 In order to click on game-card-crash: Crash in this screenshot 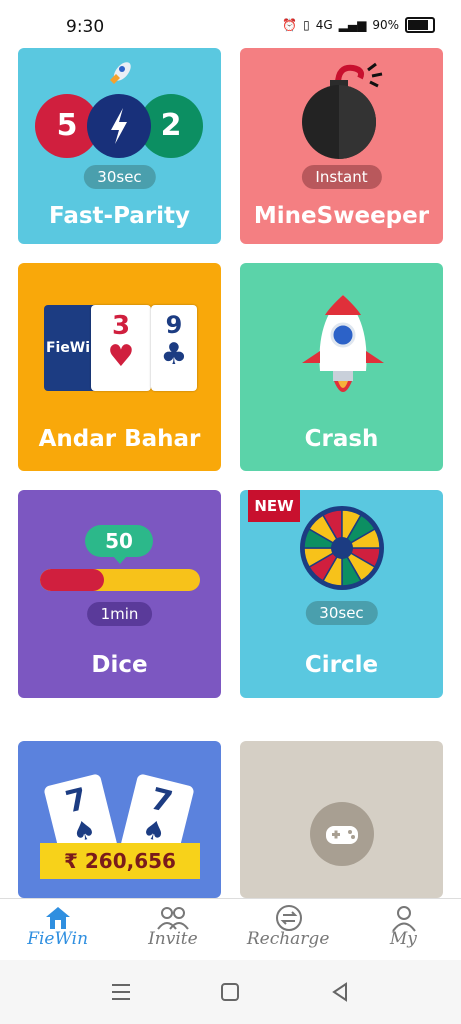, I will do `click(341, 367)`.